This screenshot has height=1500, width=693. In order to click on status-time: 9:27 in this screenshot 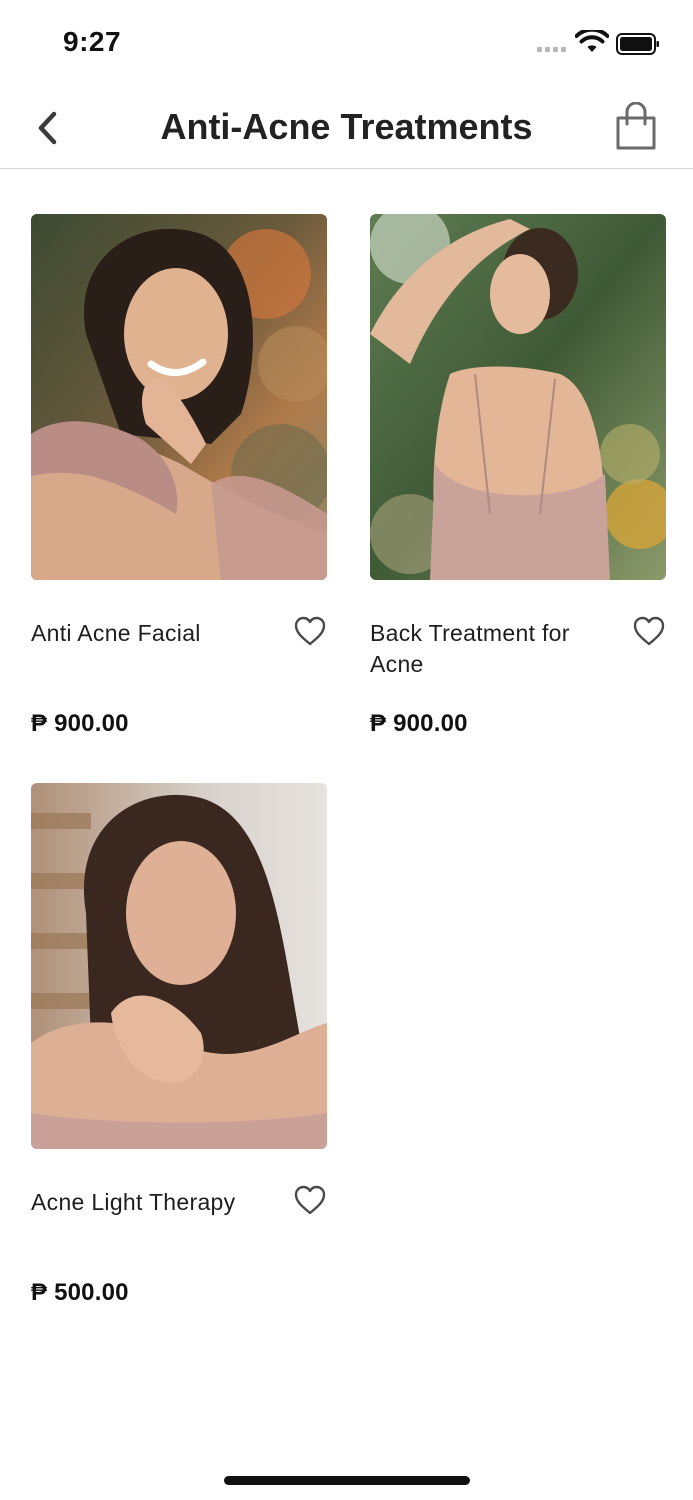, I will do `click(92, 41)`.